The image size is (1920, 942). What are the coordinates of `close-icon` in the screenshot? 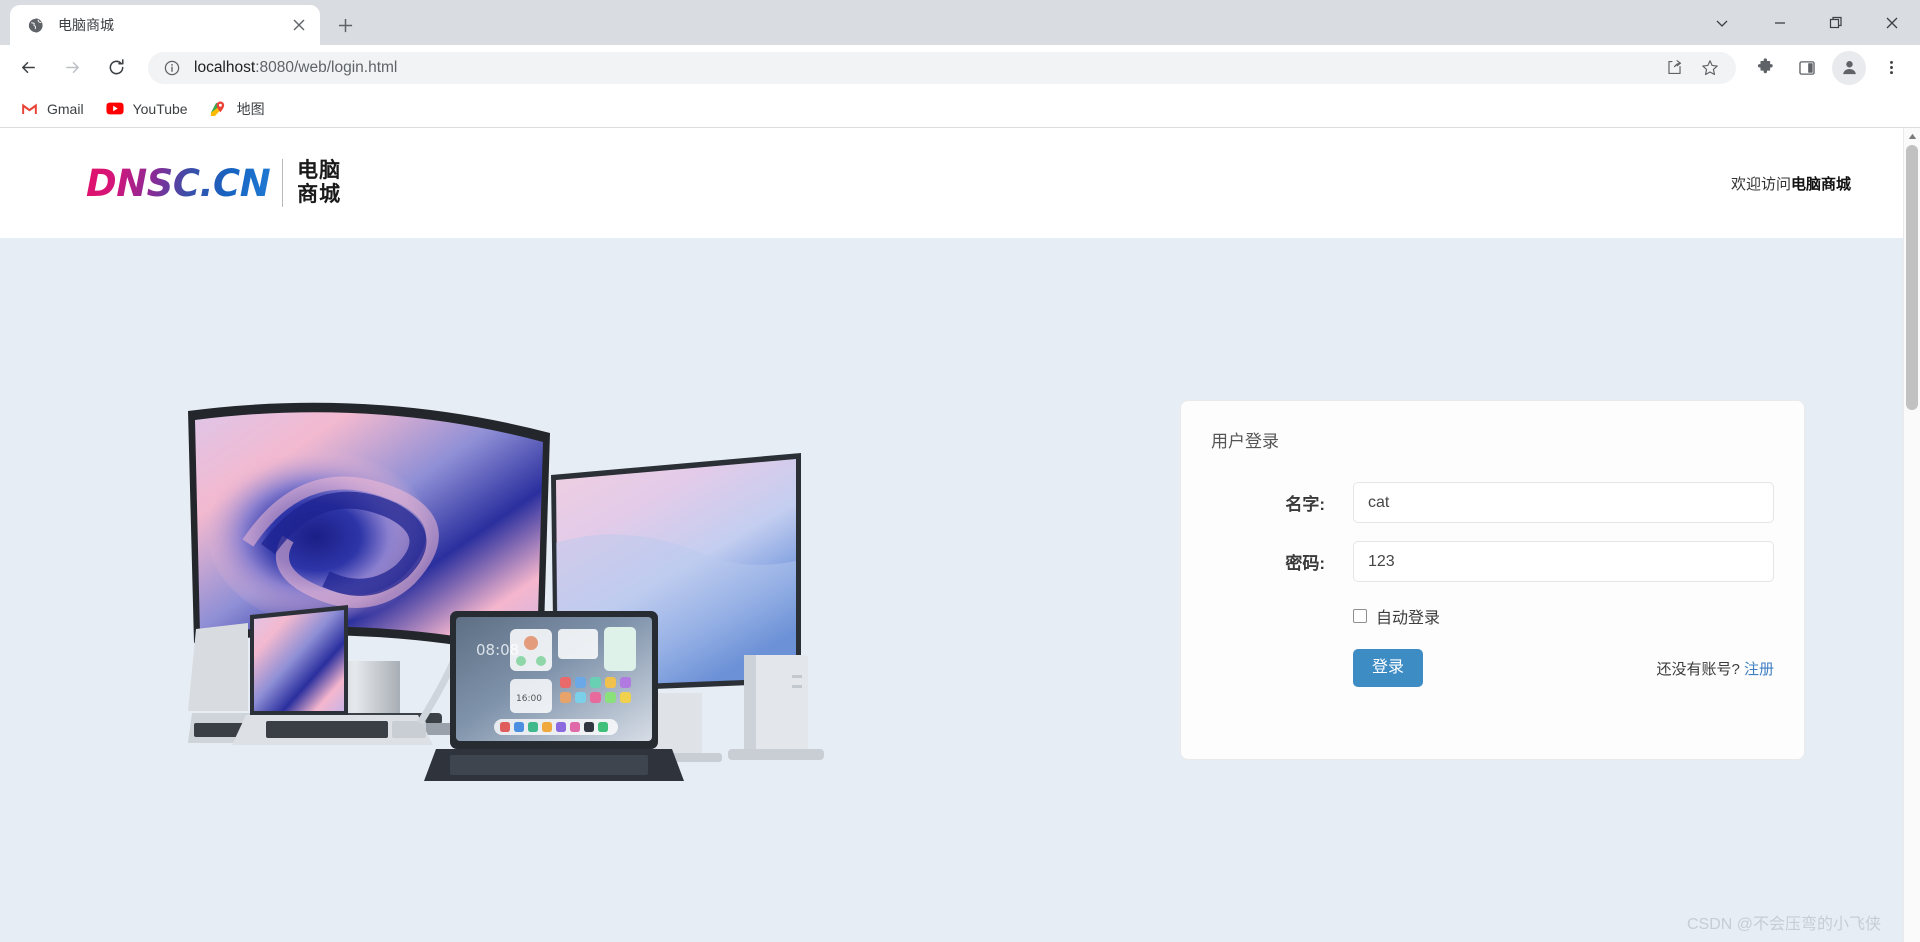 It's located at (299, 25).